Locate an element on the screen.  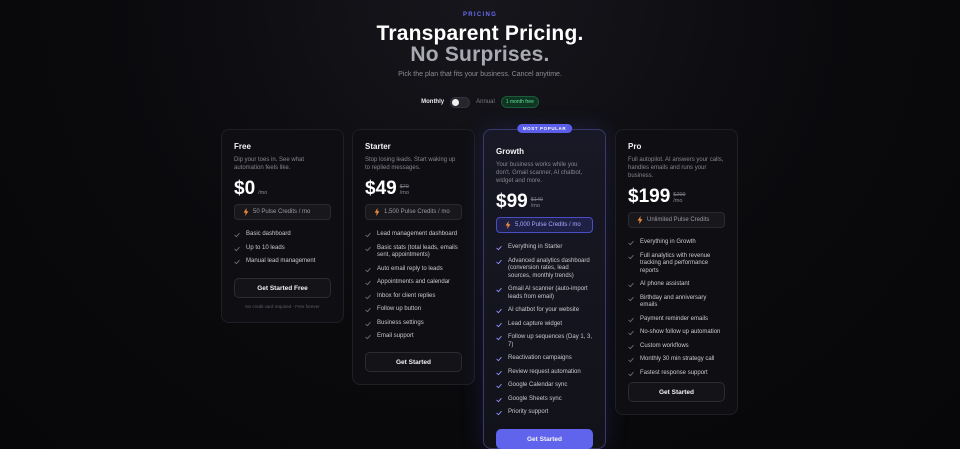
pricing-eyebrow: PRICING is located at coordinates (480, 15).